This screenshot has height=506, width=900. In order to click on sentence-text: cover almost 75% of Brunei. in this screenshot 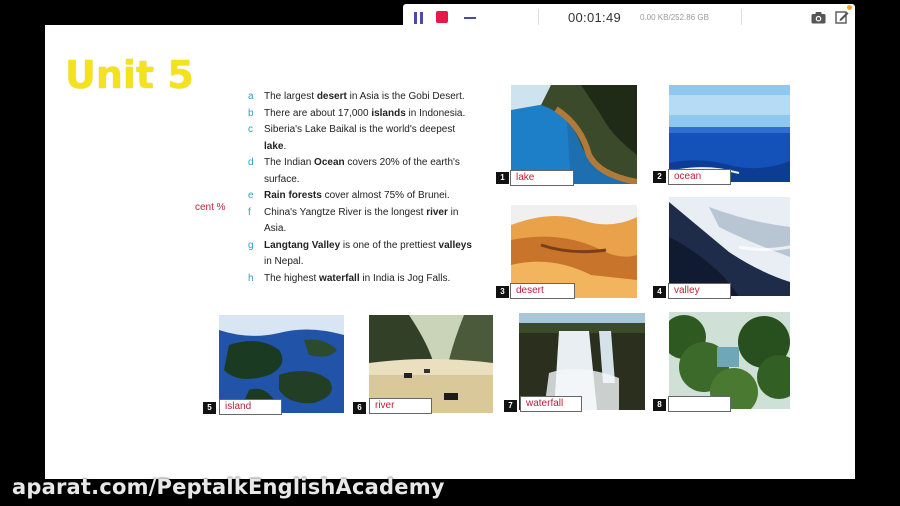, I will do `click(385, 195)`.